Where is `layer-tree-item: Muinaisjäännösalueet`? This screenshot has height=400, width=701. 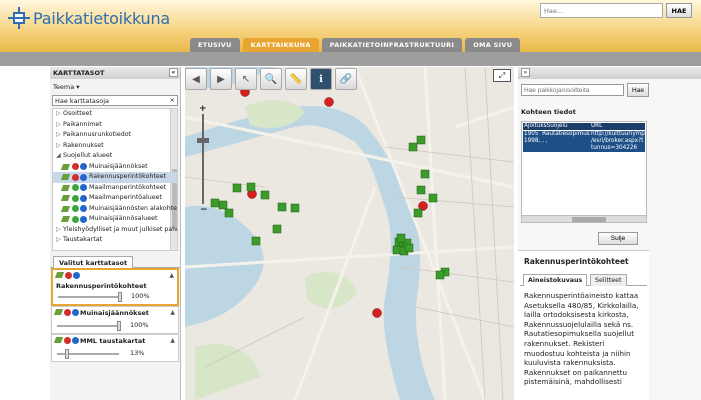 layer-tree-item: Muinaisjäännösalueet is located at coordinates (115, 219).